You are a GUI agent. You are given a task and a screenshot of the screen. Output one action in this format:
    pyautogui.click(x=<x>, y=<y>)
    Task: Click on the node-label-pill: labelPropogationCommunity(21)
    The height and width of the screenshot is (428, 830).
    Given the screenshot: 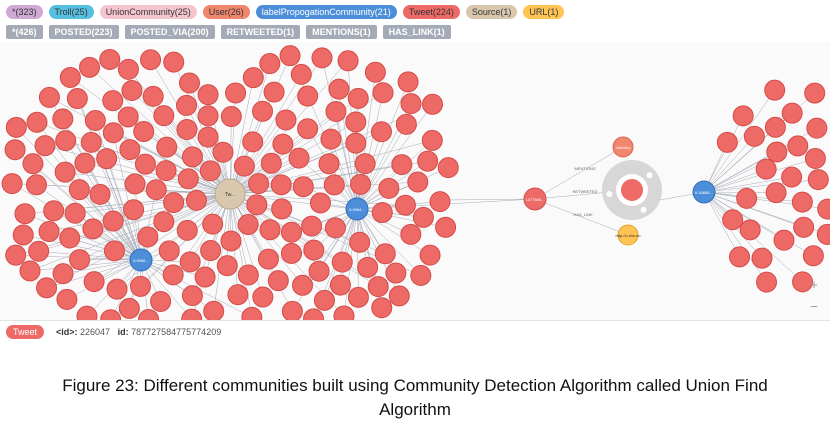 What is the action you would take?
    pyautogui.click(x=326, y=12)
    